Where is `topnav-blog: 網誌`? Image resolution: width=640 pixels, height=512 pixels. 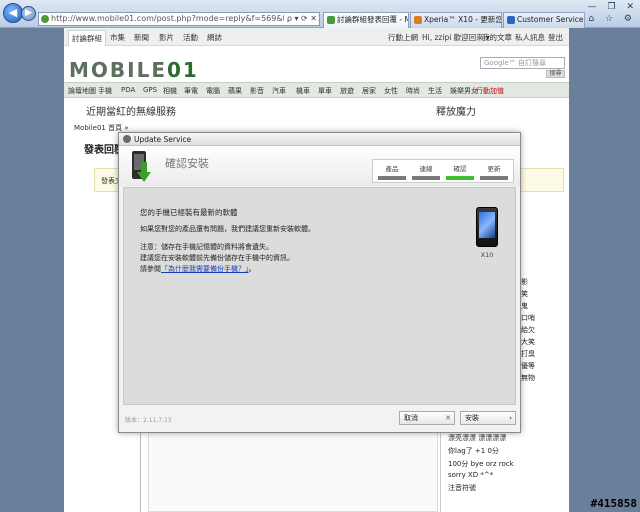
topnav-blog: 網誌 is located at coordinates (214, 37).